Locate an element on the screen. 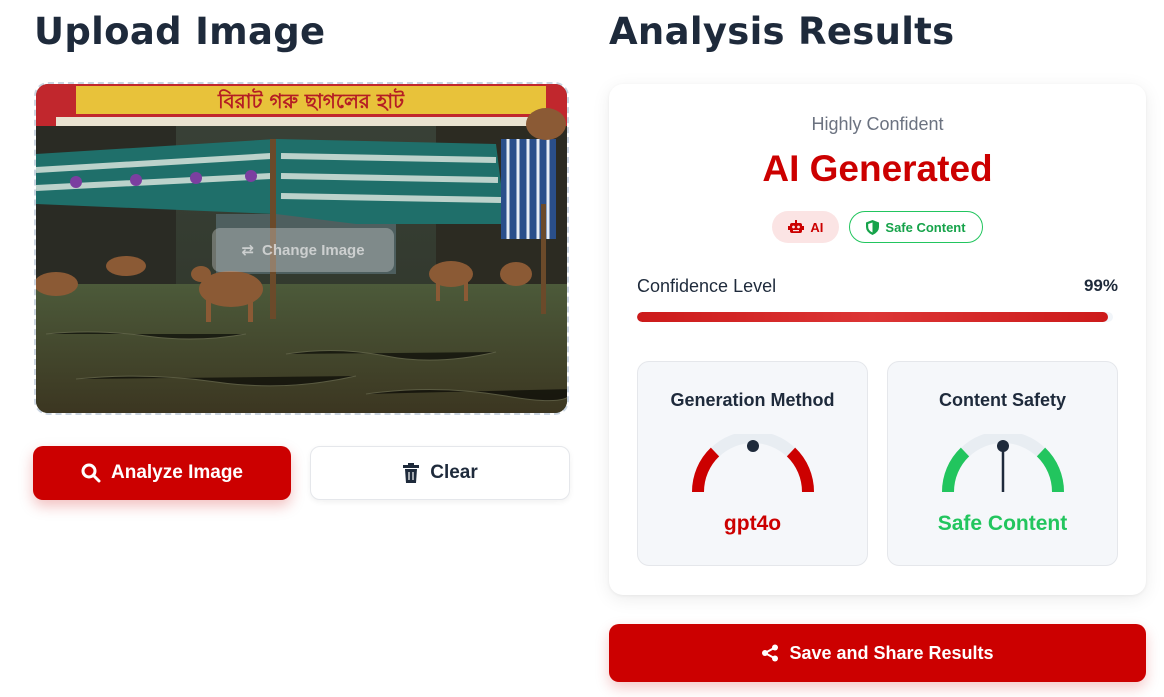  analyze-label: Analyze Image is located at coordinates (177, 472).